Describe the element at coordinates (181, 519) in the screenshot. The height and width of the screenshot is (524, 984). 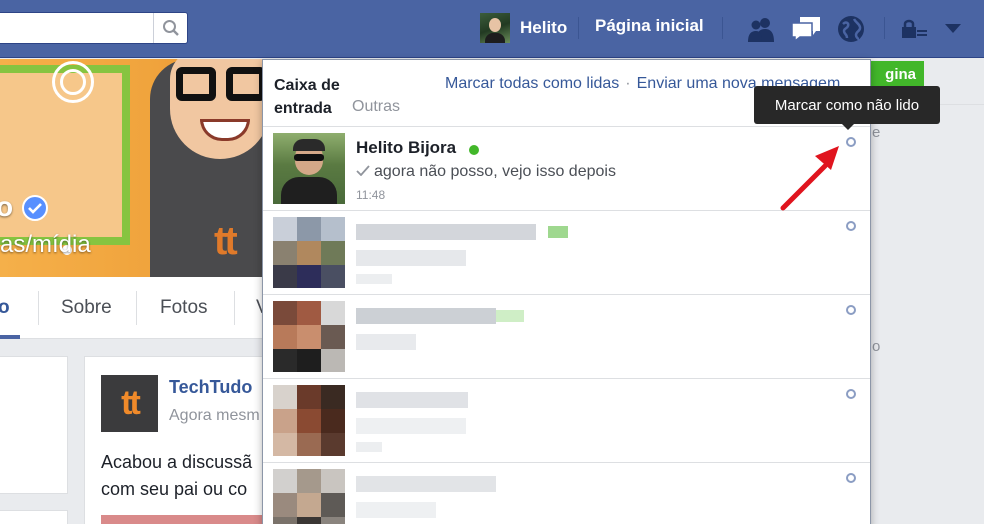
I see `post-image` at that location.